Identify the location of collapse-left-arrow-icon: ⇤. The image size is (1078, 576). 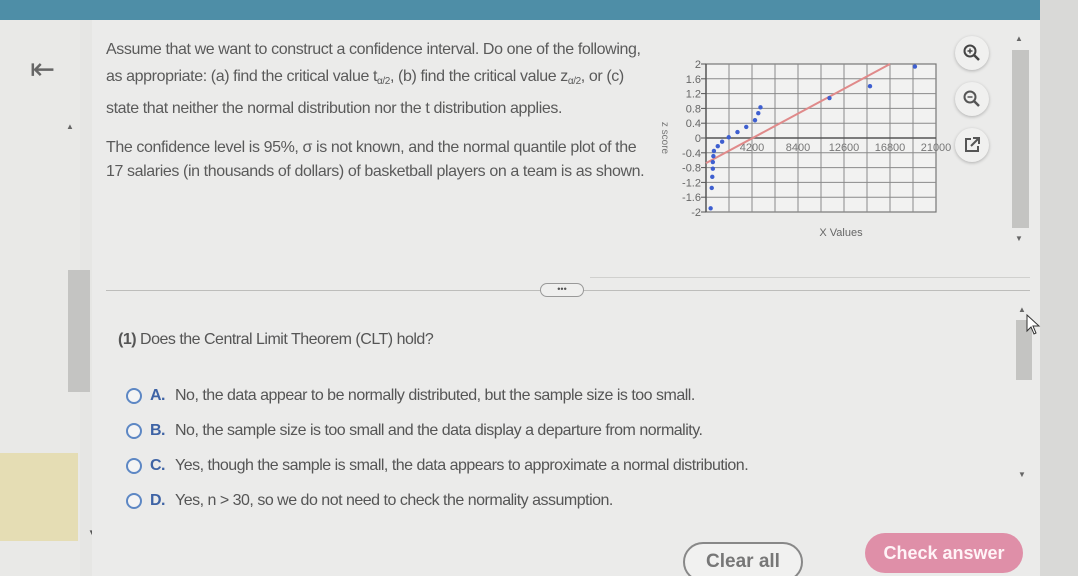
(42, 69).